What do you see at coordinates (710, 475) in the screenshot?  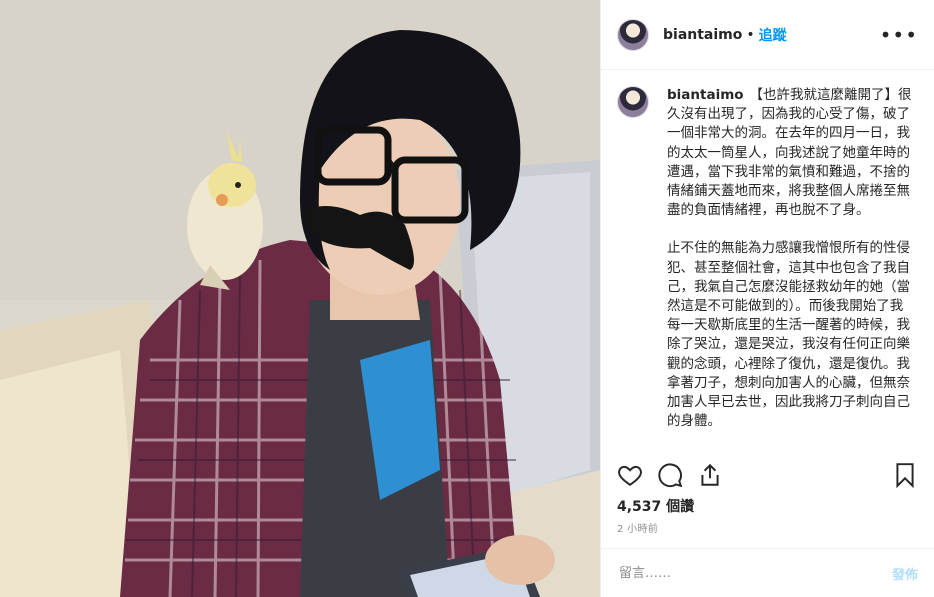 I see `share-icon` at bounding box center [710, 475].